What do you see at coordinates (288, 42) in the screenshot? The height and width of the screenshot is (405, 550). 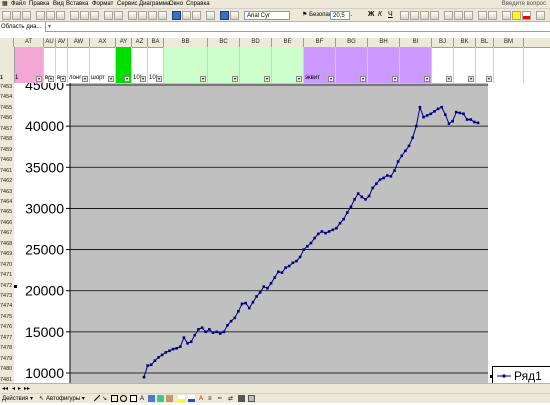 I see `column-header-be: BE` at bounding box center [288, 42].